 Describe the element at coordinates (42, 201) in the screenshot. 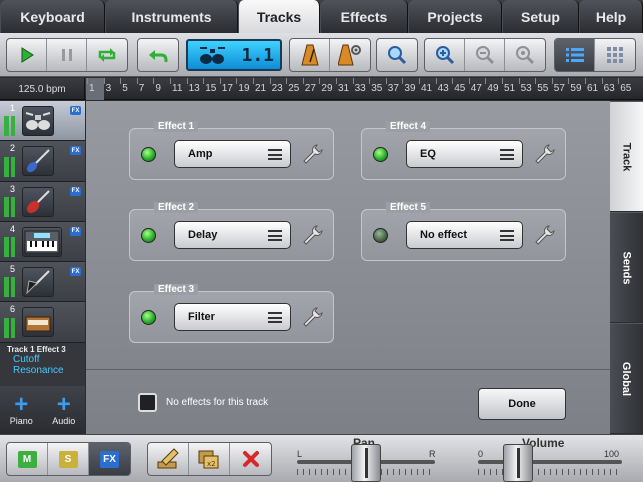

I see `track-row-3: 3 FX` at that location.